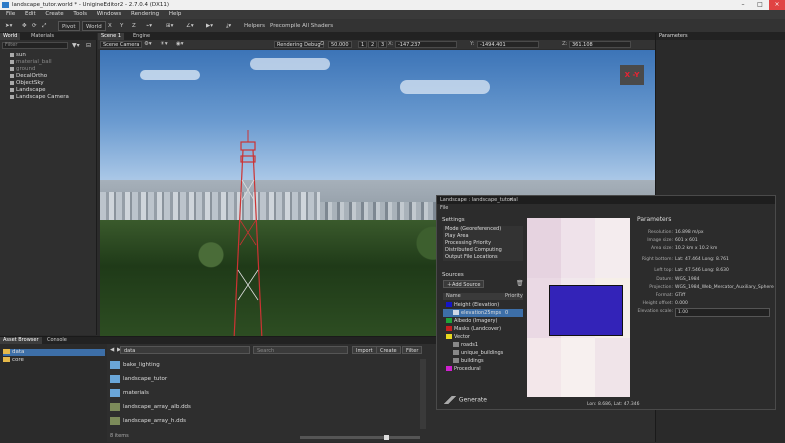 The image size is (785, 443). What do you see at coordinates (190, 26) in the screenshot?
I see `snap-angle-icon: ∠▾` at bounding box center [190, 26].